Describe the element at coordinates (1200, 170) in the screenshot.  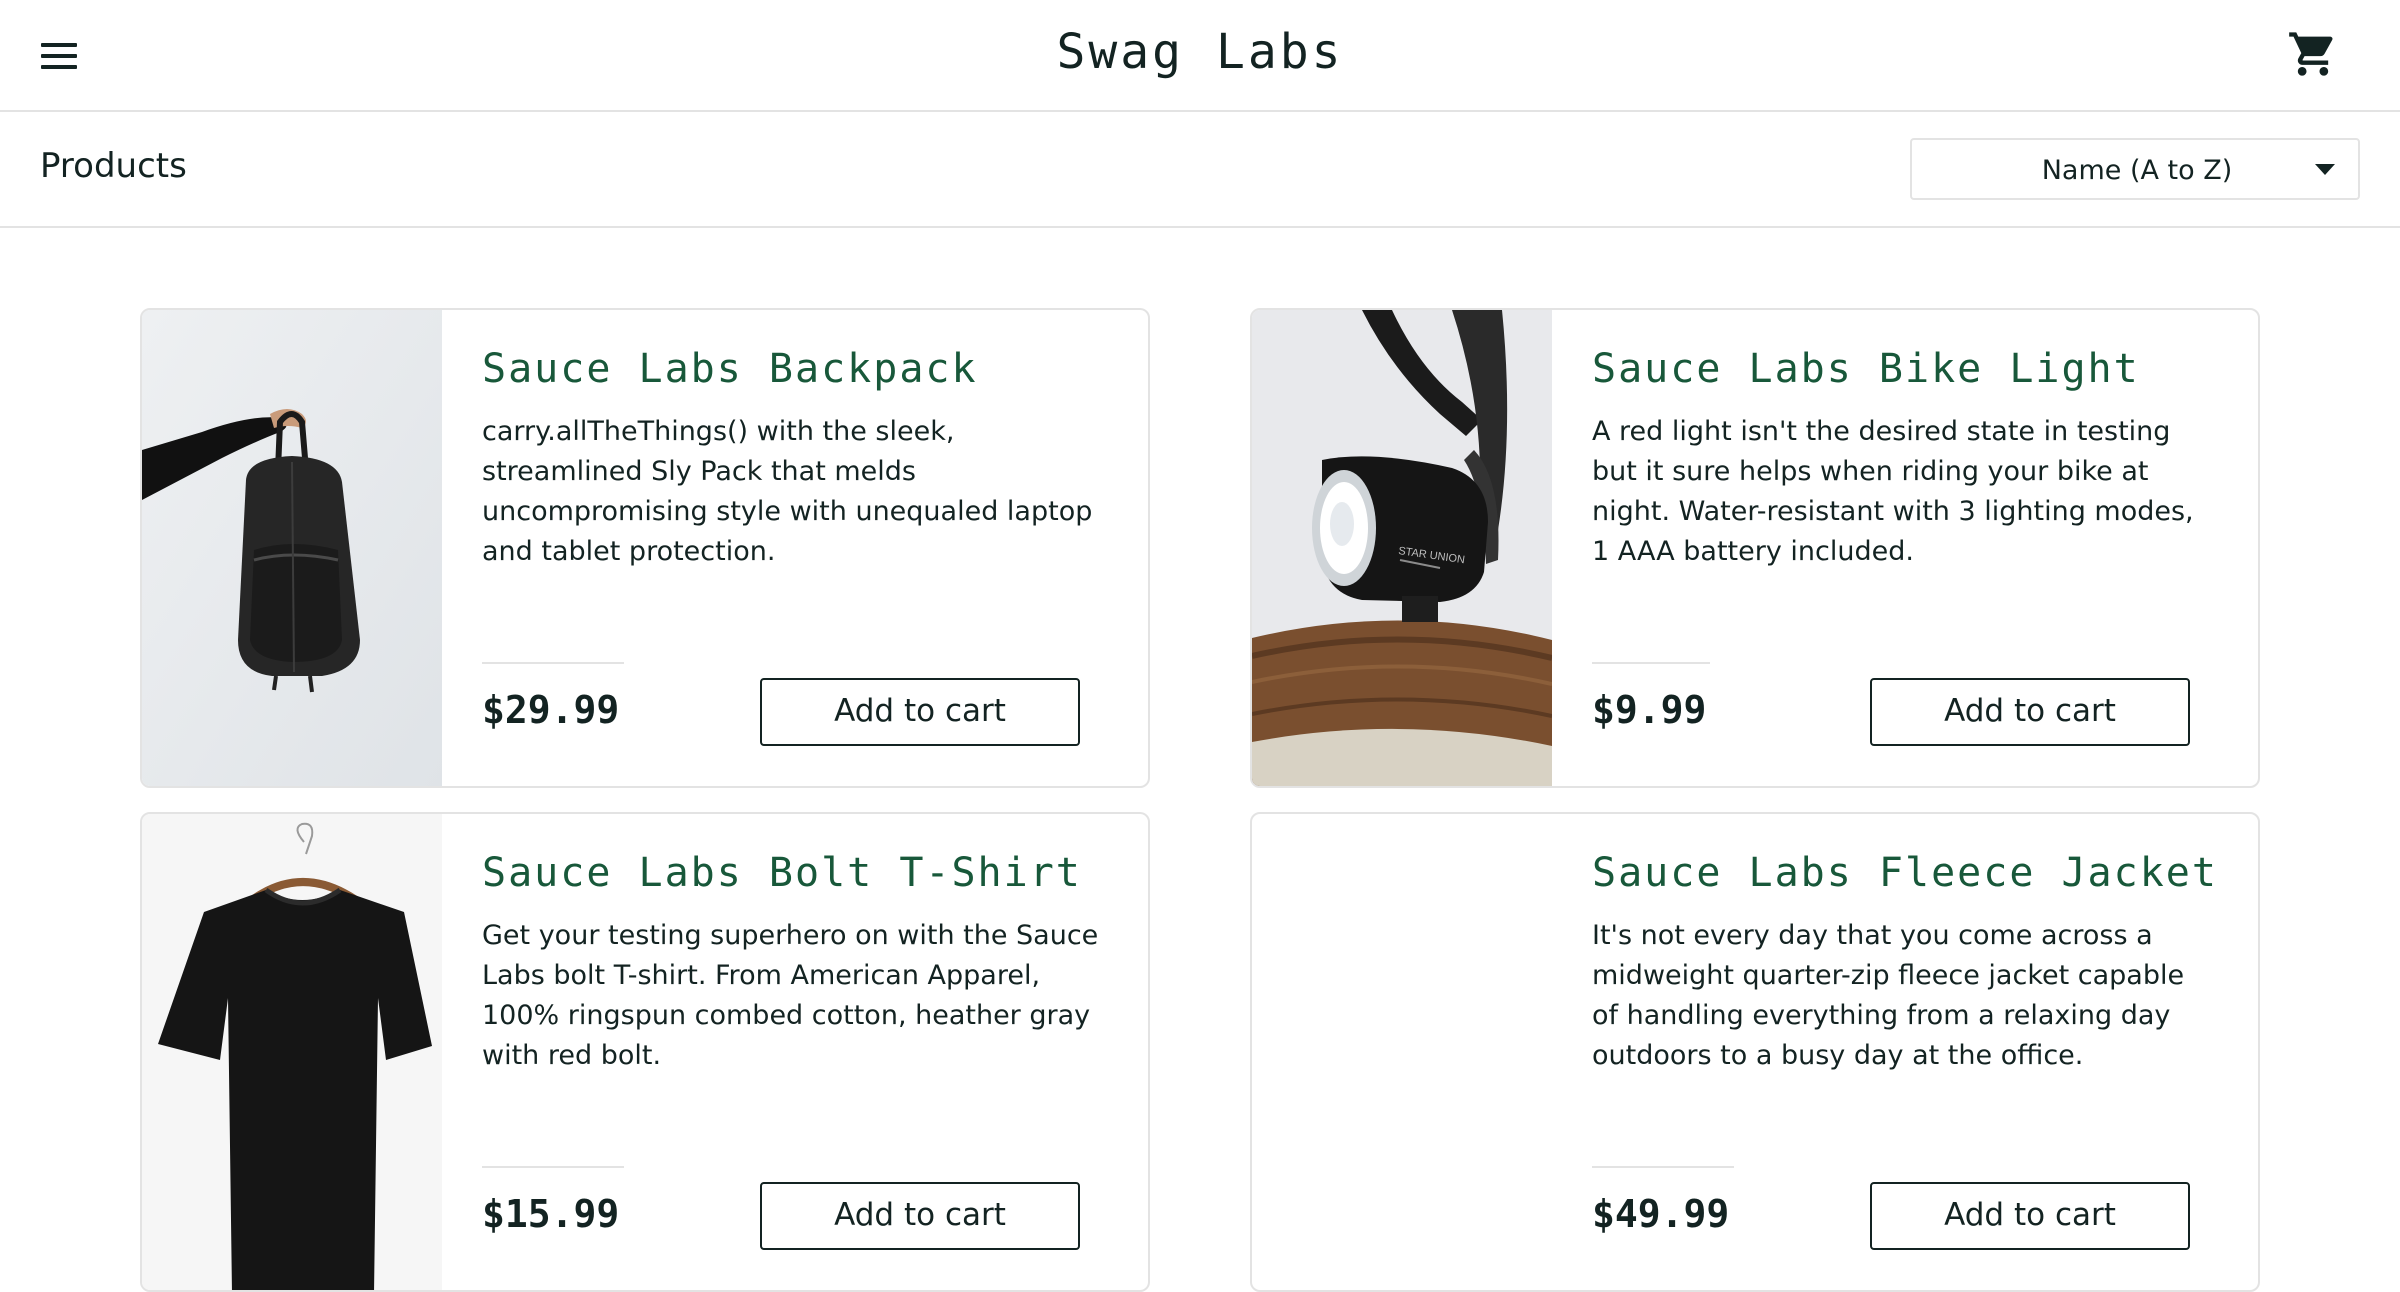
I see `secondary-header: Products Name (A to Z)` at that location.